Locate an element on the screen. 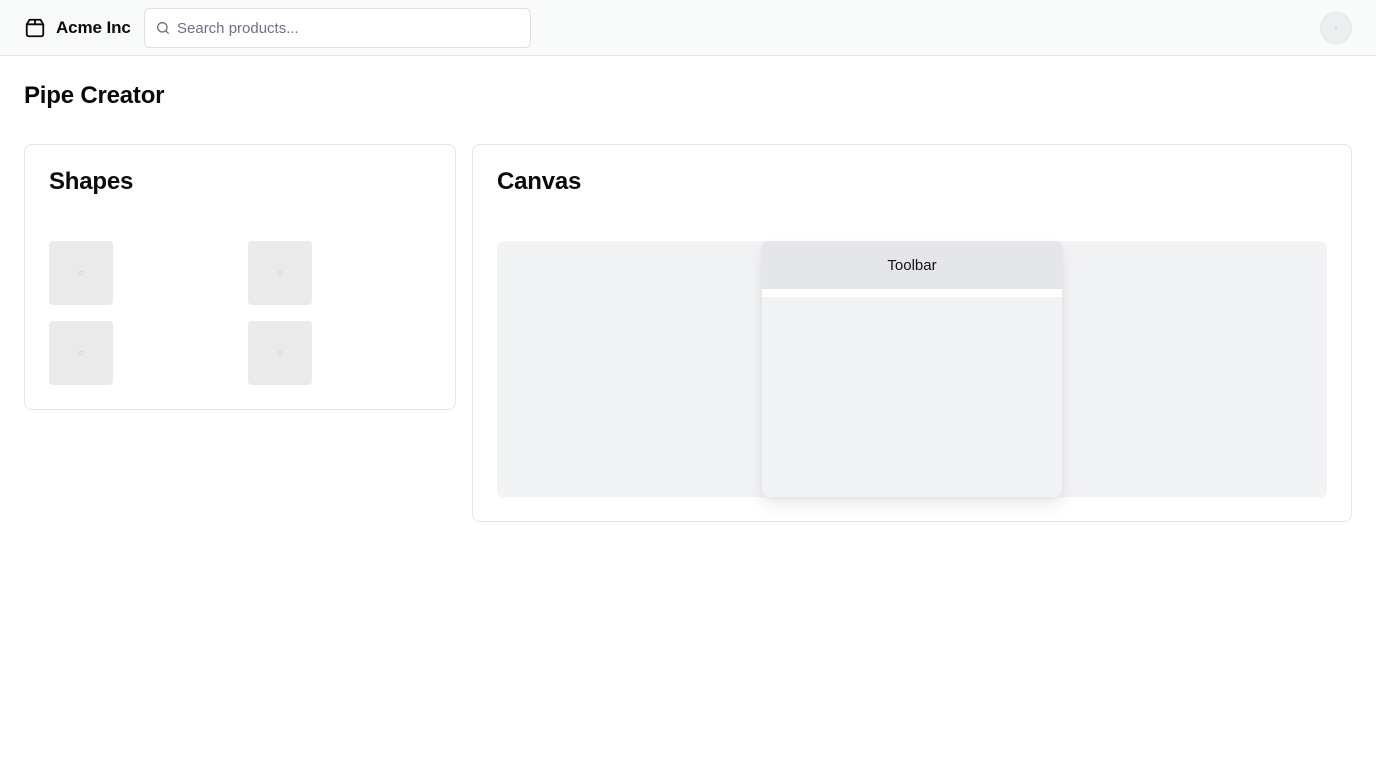  canvas-panel-title: Canvas is located at coordinates (539, 181).